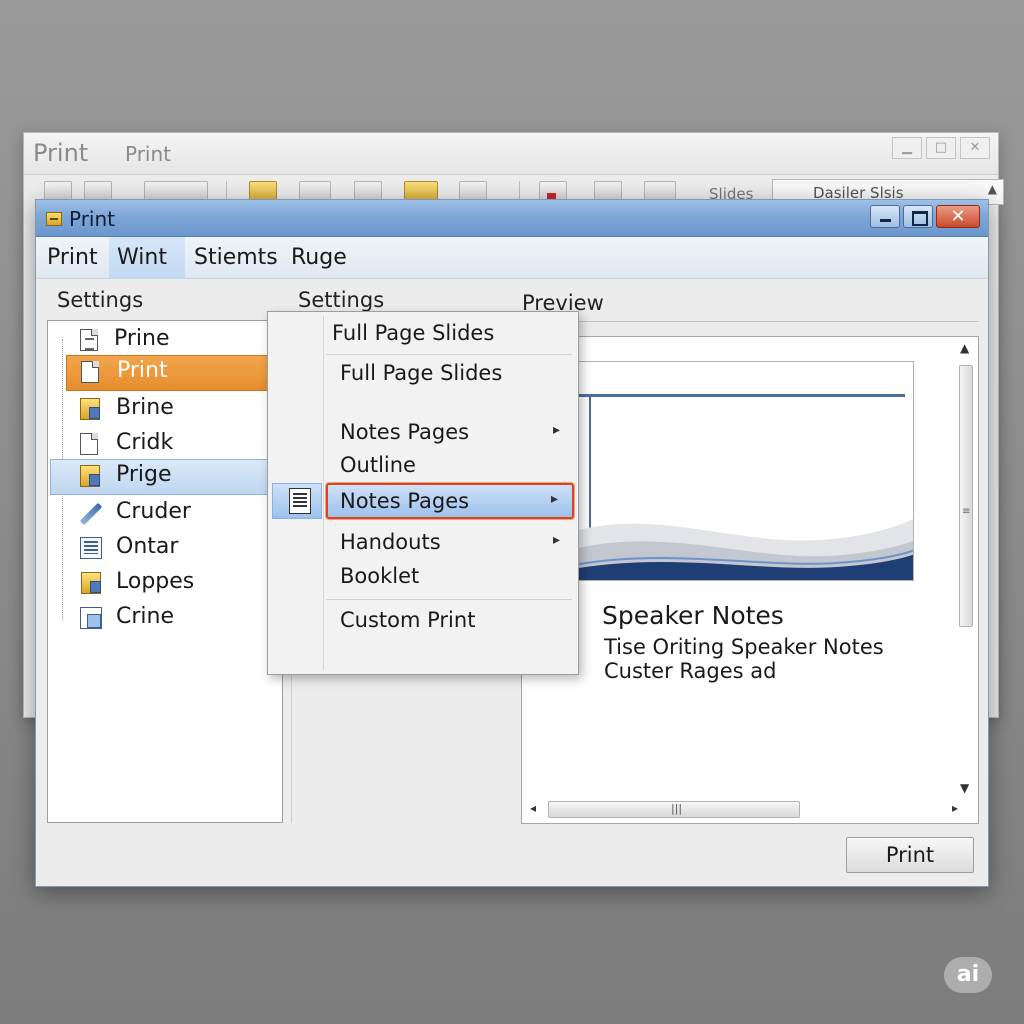  What do you see at coordinates (91, 514) in the screenshot?
I see `pen-icon` at bounding box center [91, 514].